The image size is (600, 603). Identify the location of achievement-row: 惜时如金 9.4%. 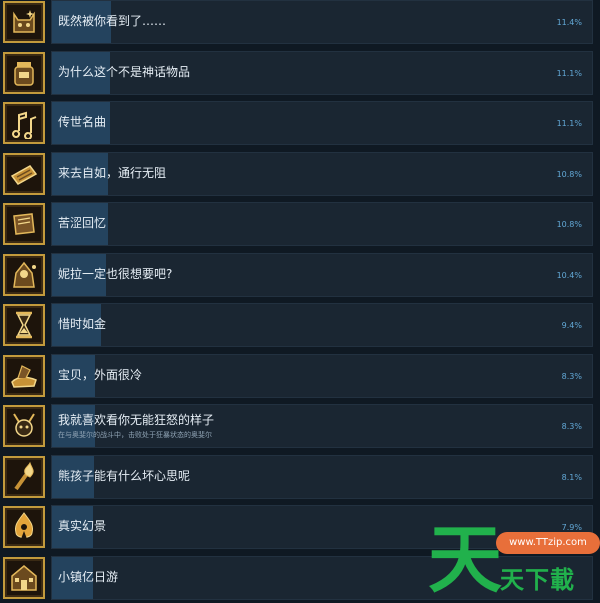
(300, 326).